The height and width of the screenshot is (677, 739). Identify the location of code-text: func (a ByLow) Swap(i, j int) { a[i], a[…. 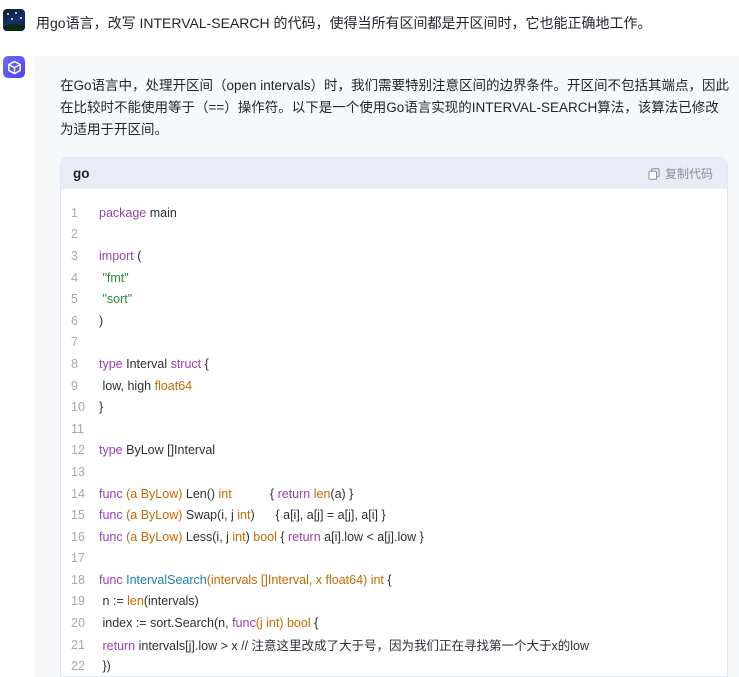
(242, 515).